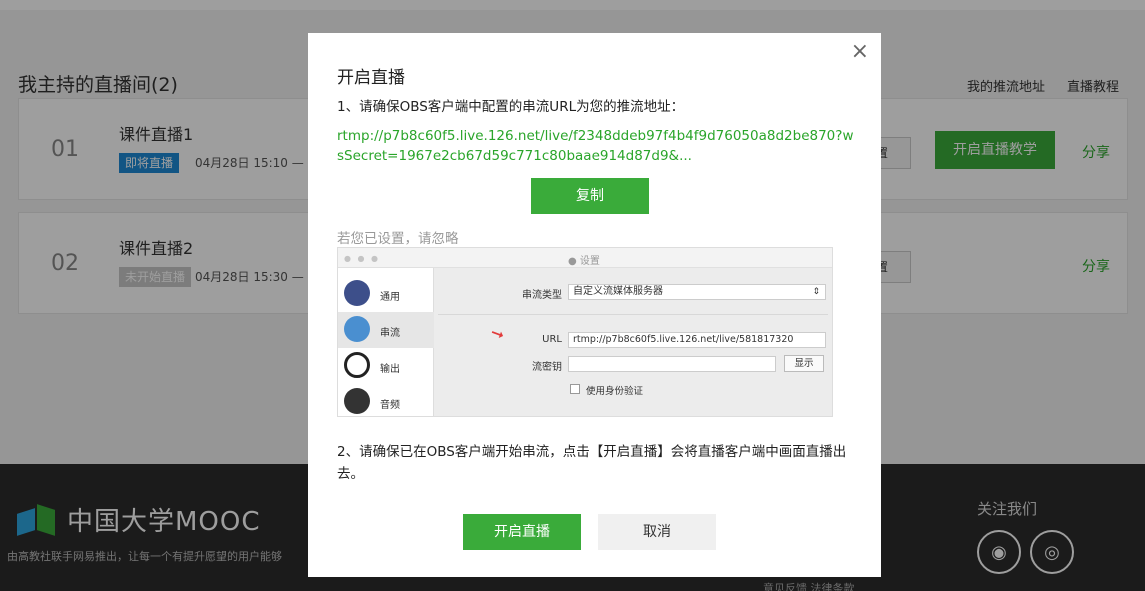 This screenshot has height=591, width=1145. Describe the element at coordinates (584, 261) in the screenshot. I see `obs-window-title: ● 设置` at that location.